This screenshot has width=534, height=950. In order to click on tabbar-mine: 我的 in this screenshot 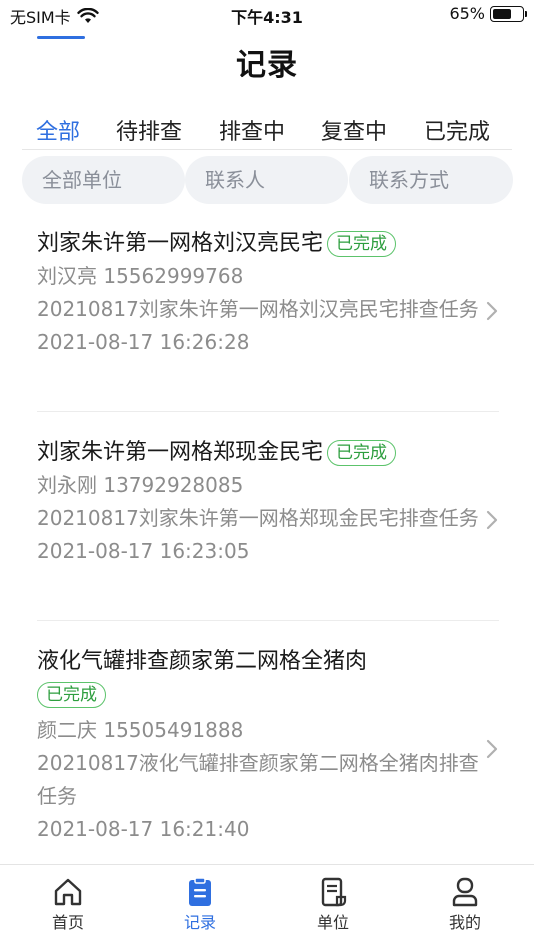, I will do `click(465, 905)`.